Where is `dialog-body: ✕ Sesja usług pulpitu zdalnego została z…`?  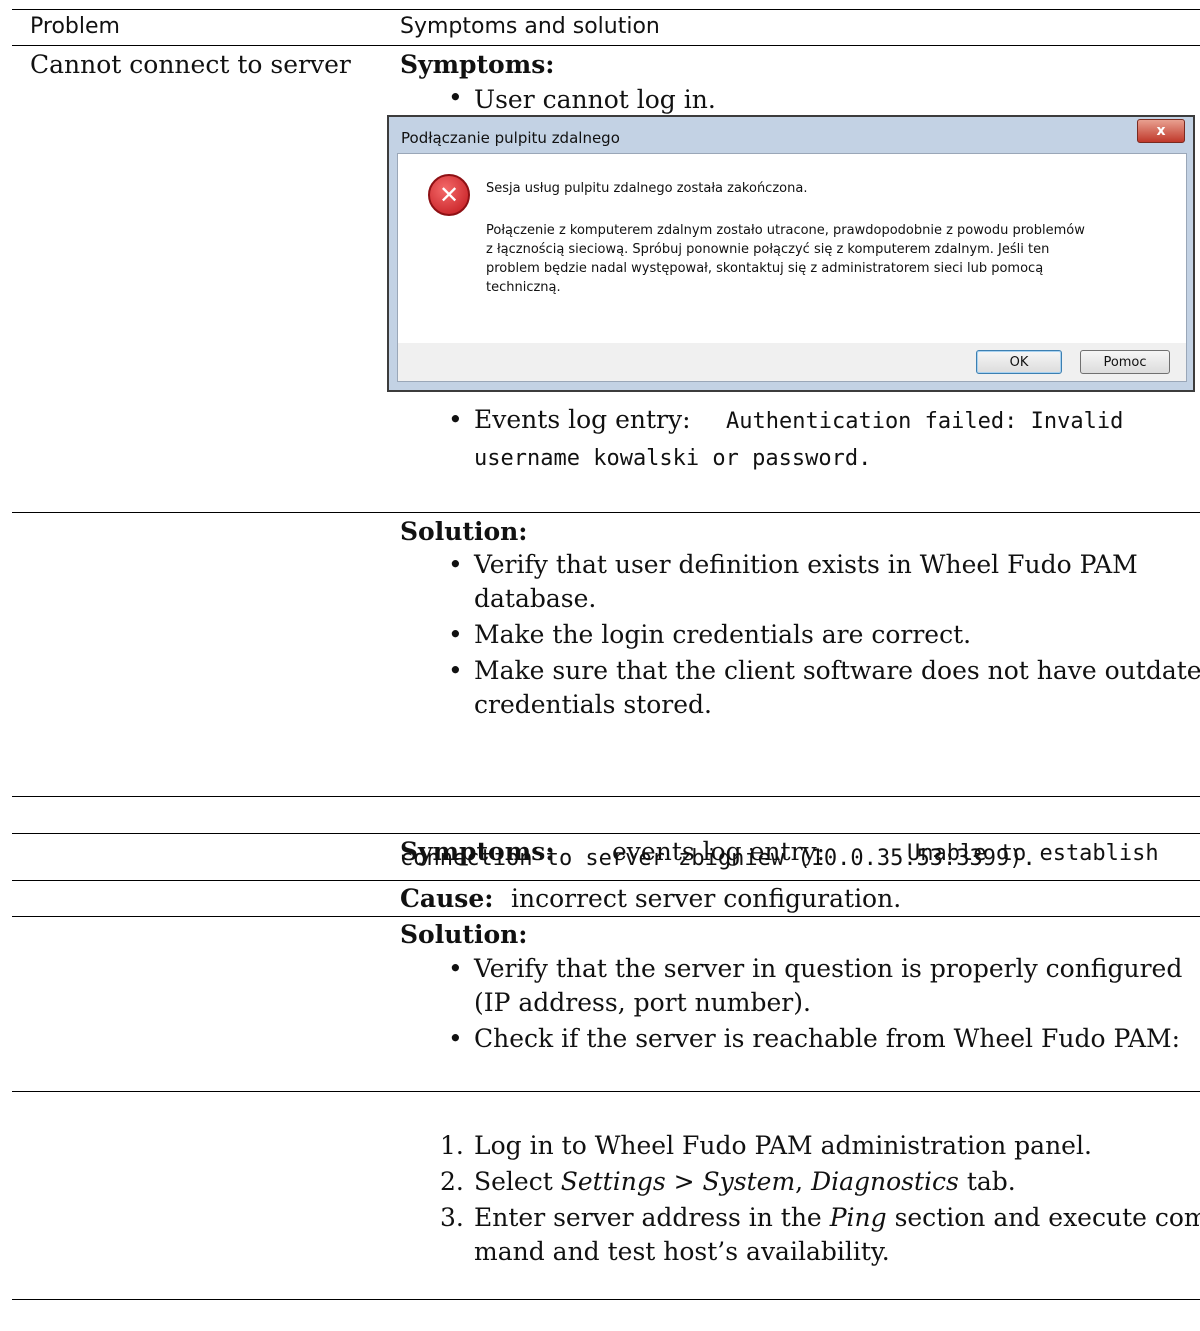
dialog-body: ✕ Sesja usług pulpitu zdalnego została z… is located at coordinates (792, 249).